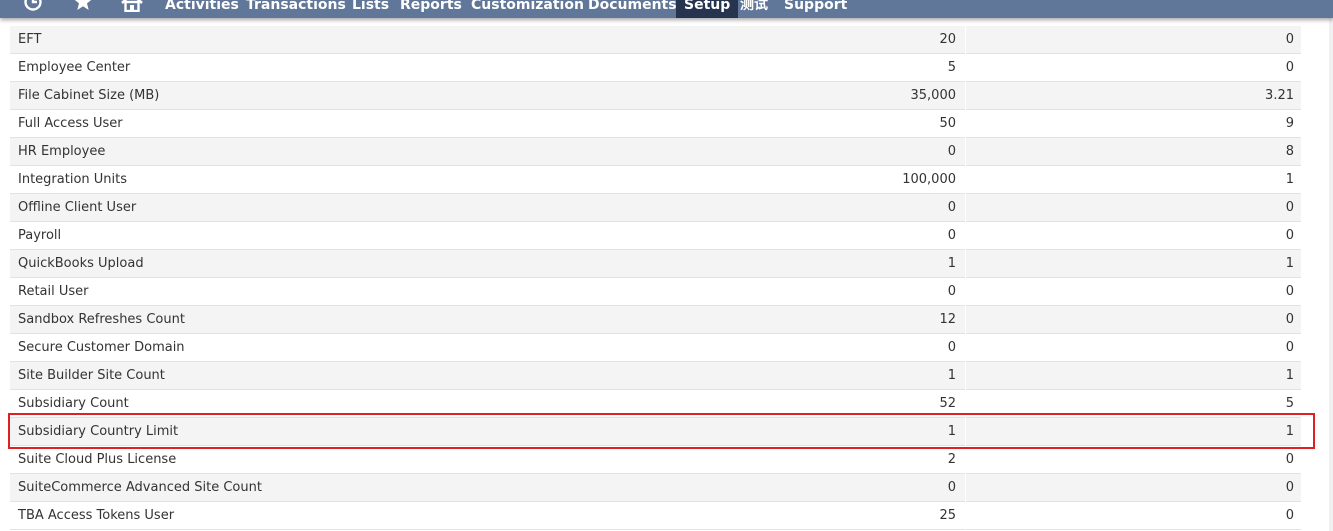  I want to click on row-used-value: 5, so click(1289, 403).